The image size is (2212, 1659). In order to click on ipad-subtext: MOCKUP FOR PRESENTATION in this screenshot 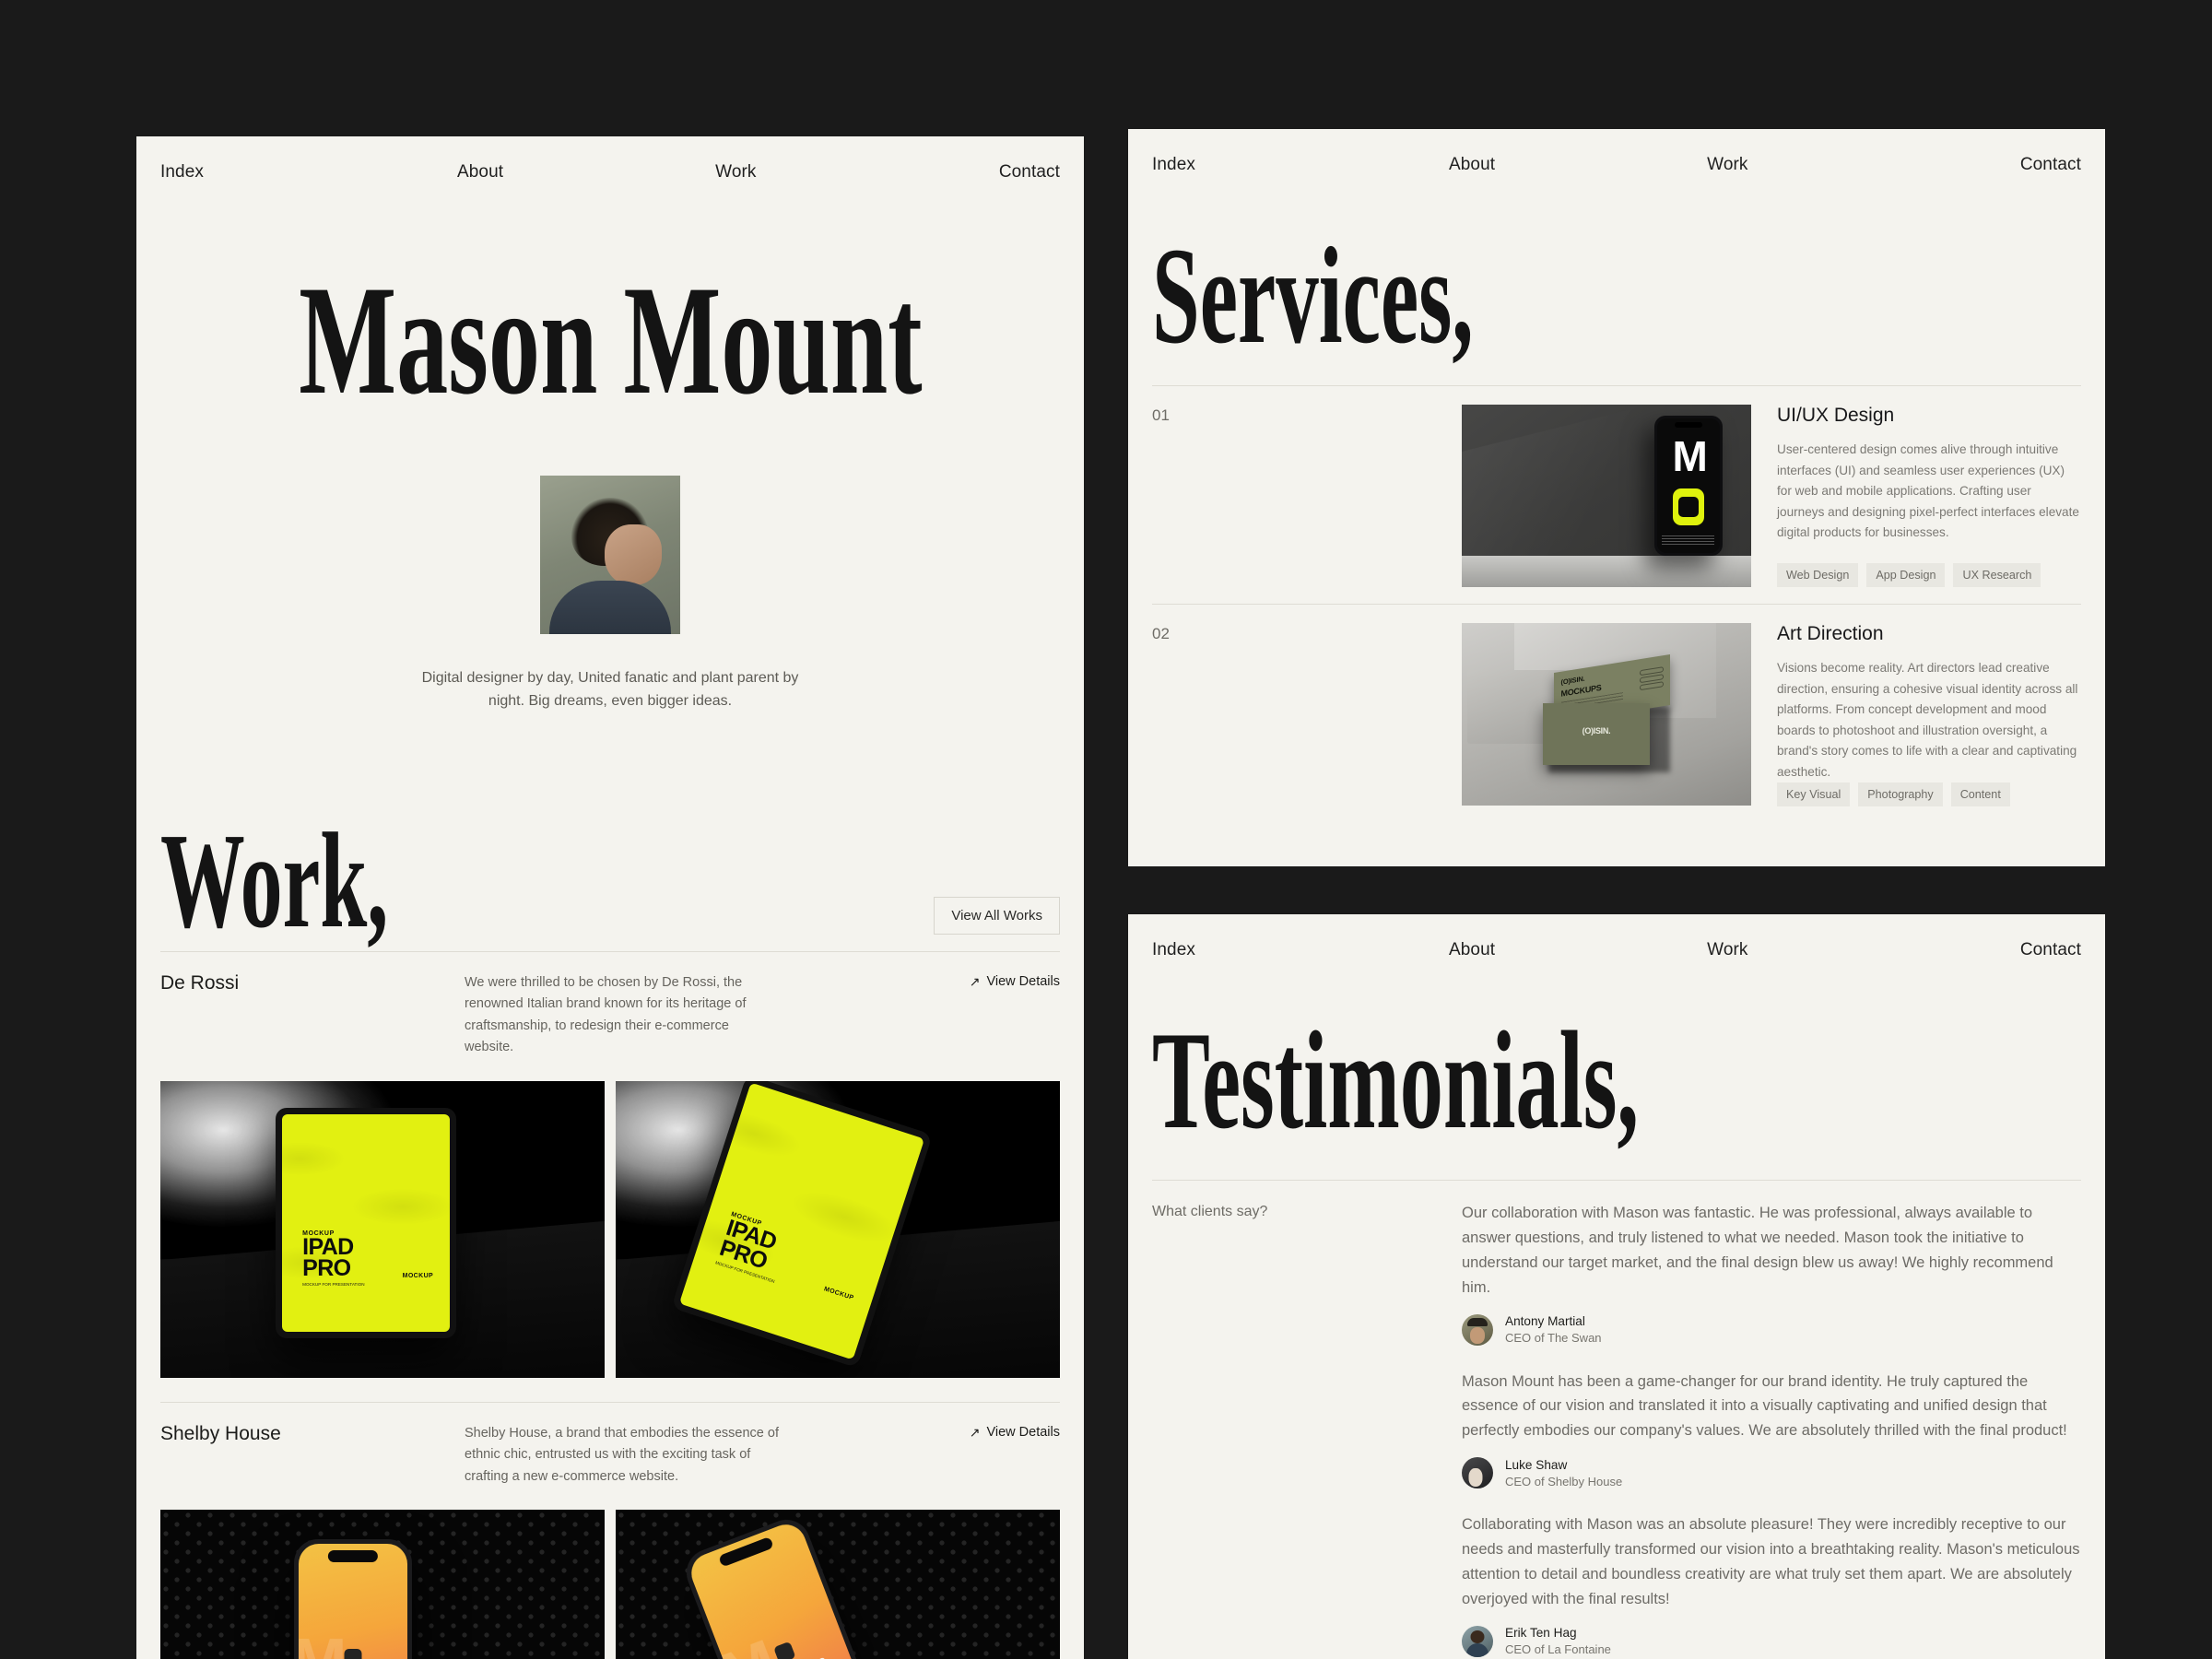, I will do `click(333, 1285)`.